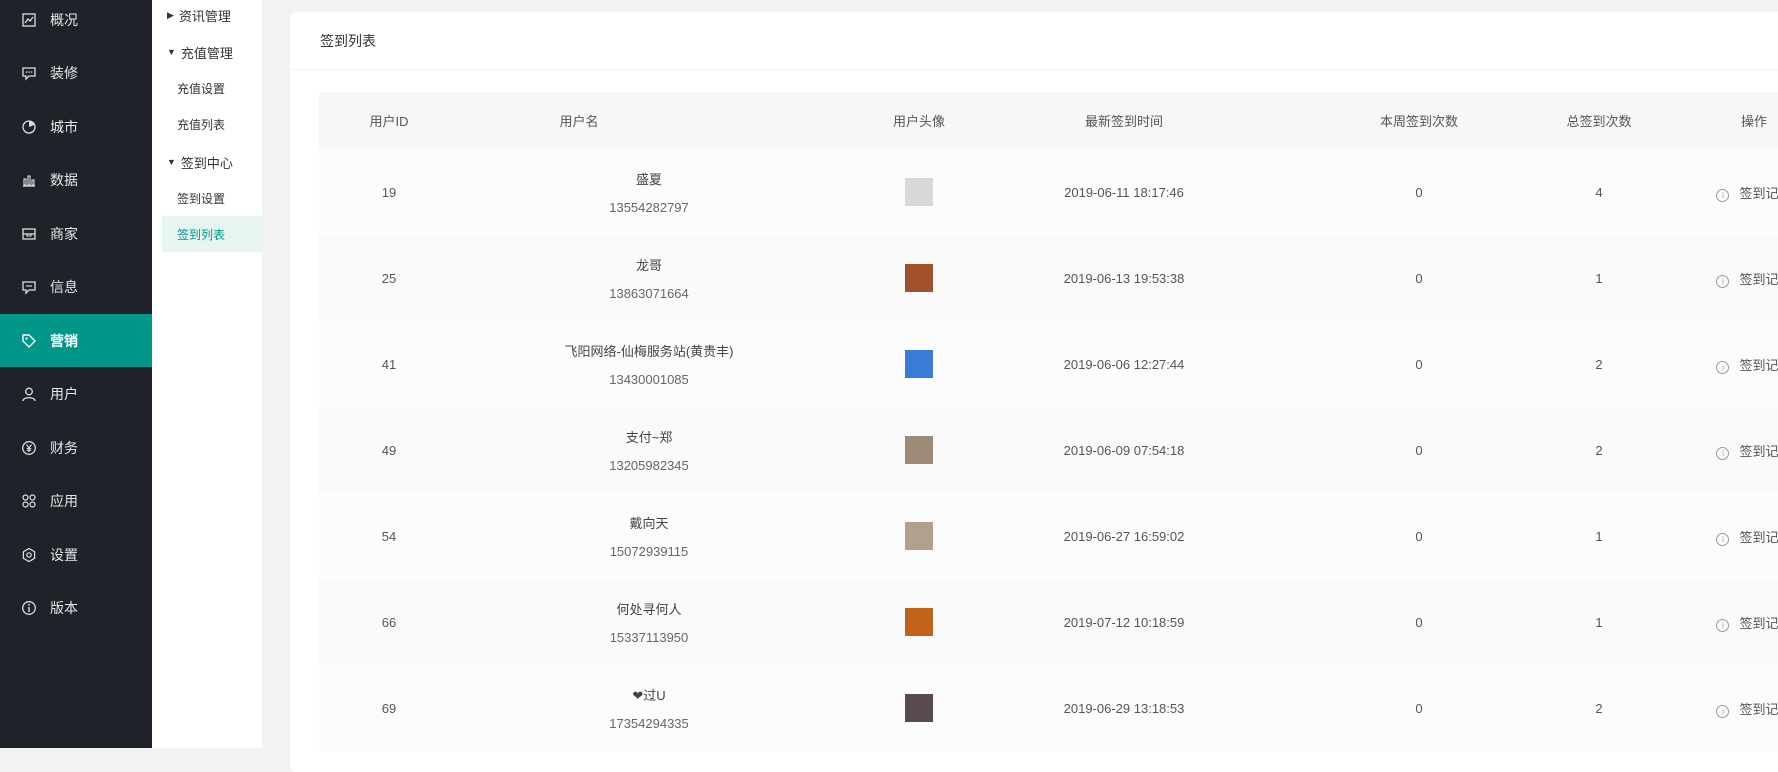  What do you see at coordinates (29, 287) in the screenshot?
I see `message-icon` at bounding box center [29, 287].